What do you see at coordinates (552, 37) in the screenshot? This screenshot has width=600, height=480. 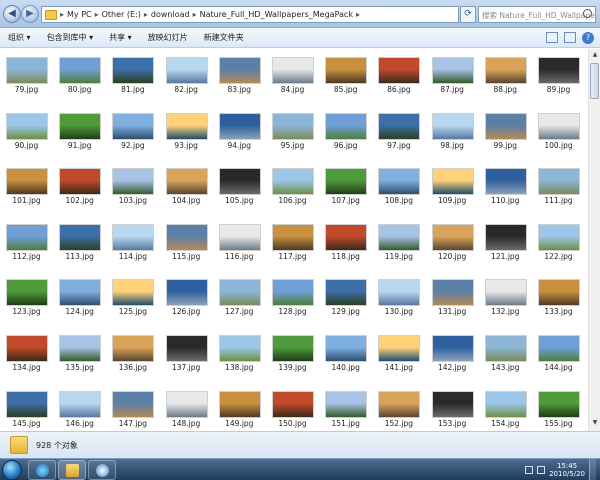 I see `view-options-icon` at bounding box center [552, 37].